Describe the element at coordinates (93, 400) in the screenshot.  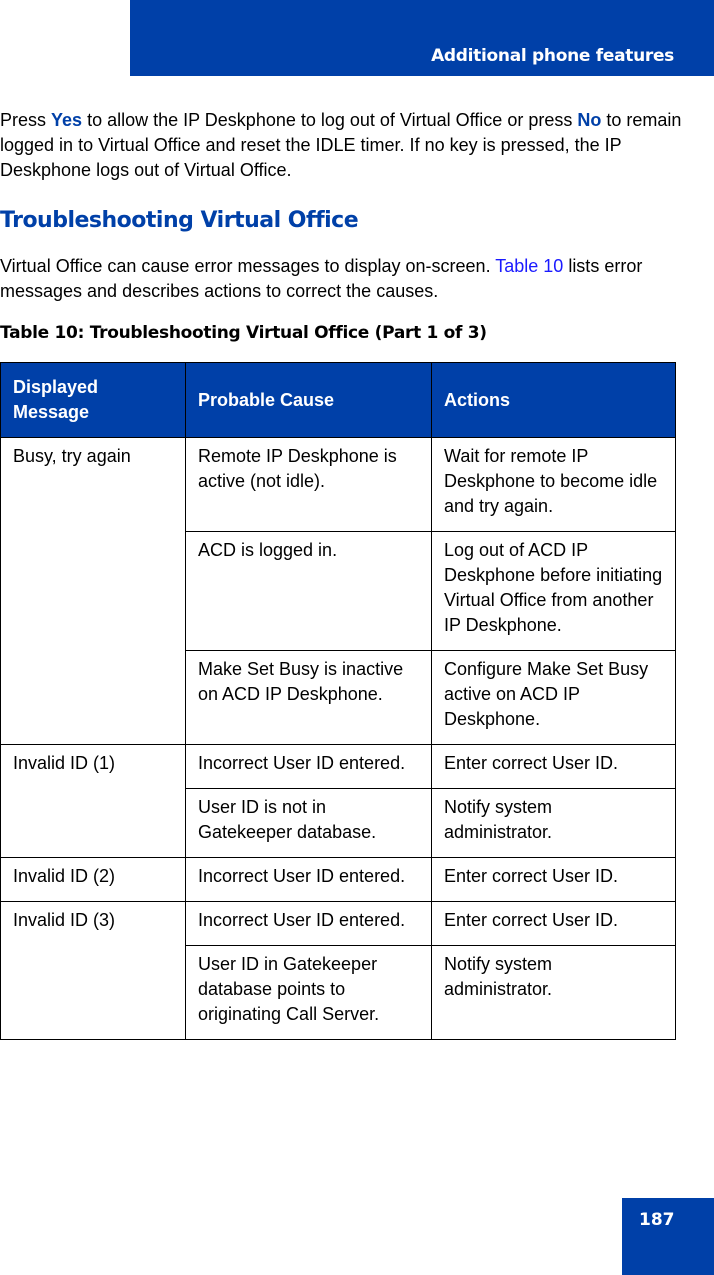
I see `header-displayed-message: Displayed Message` at that location.